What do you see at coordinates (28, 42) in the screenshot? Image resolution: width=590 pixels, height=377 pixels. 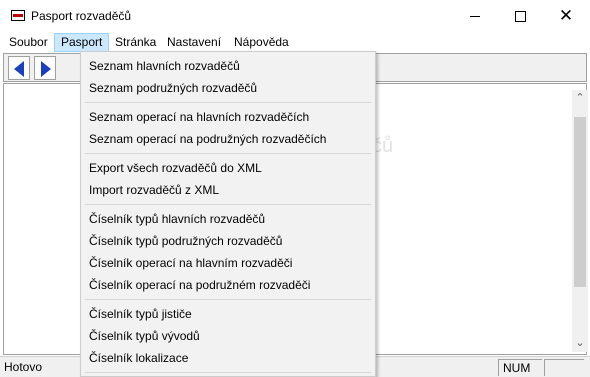 I see `menu-soubor: Soubor` at bounding box center [28, 42].